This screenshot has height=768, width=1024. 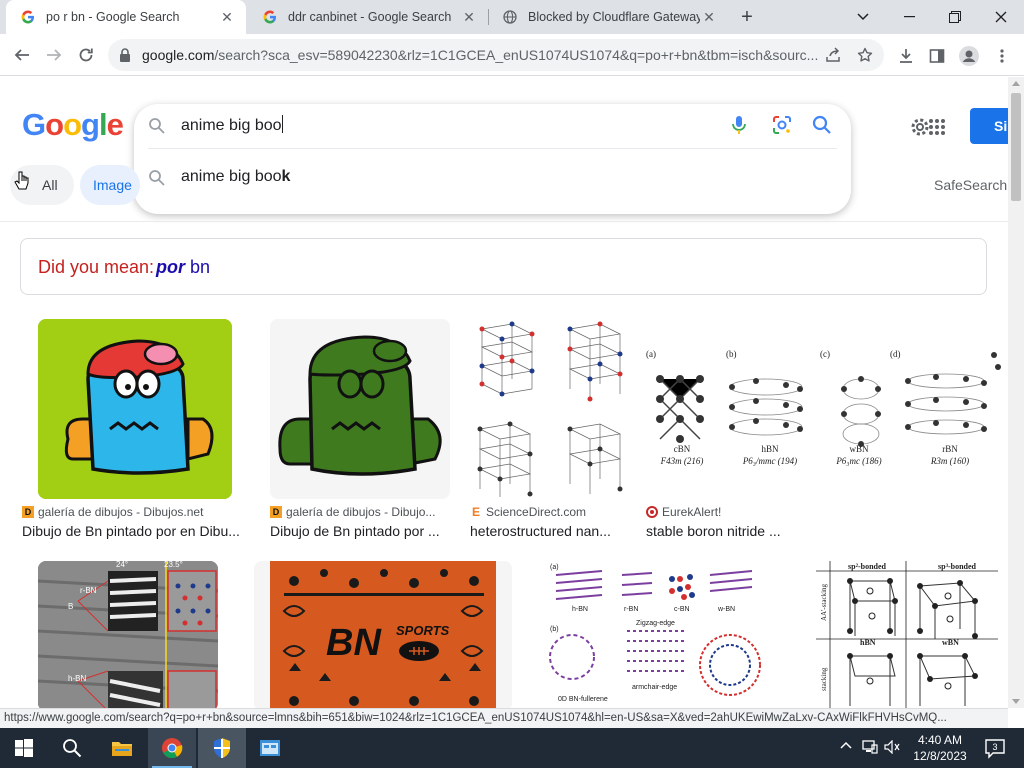 What do you see at coordinates (583, 699) in the screenshot?
I see `nano-label: 0D BN-fullerene` at bounding box center [583, 699].